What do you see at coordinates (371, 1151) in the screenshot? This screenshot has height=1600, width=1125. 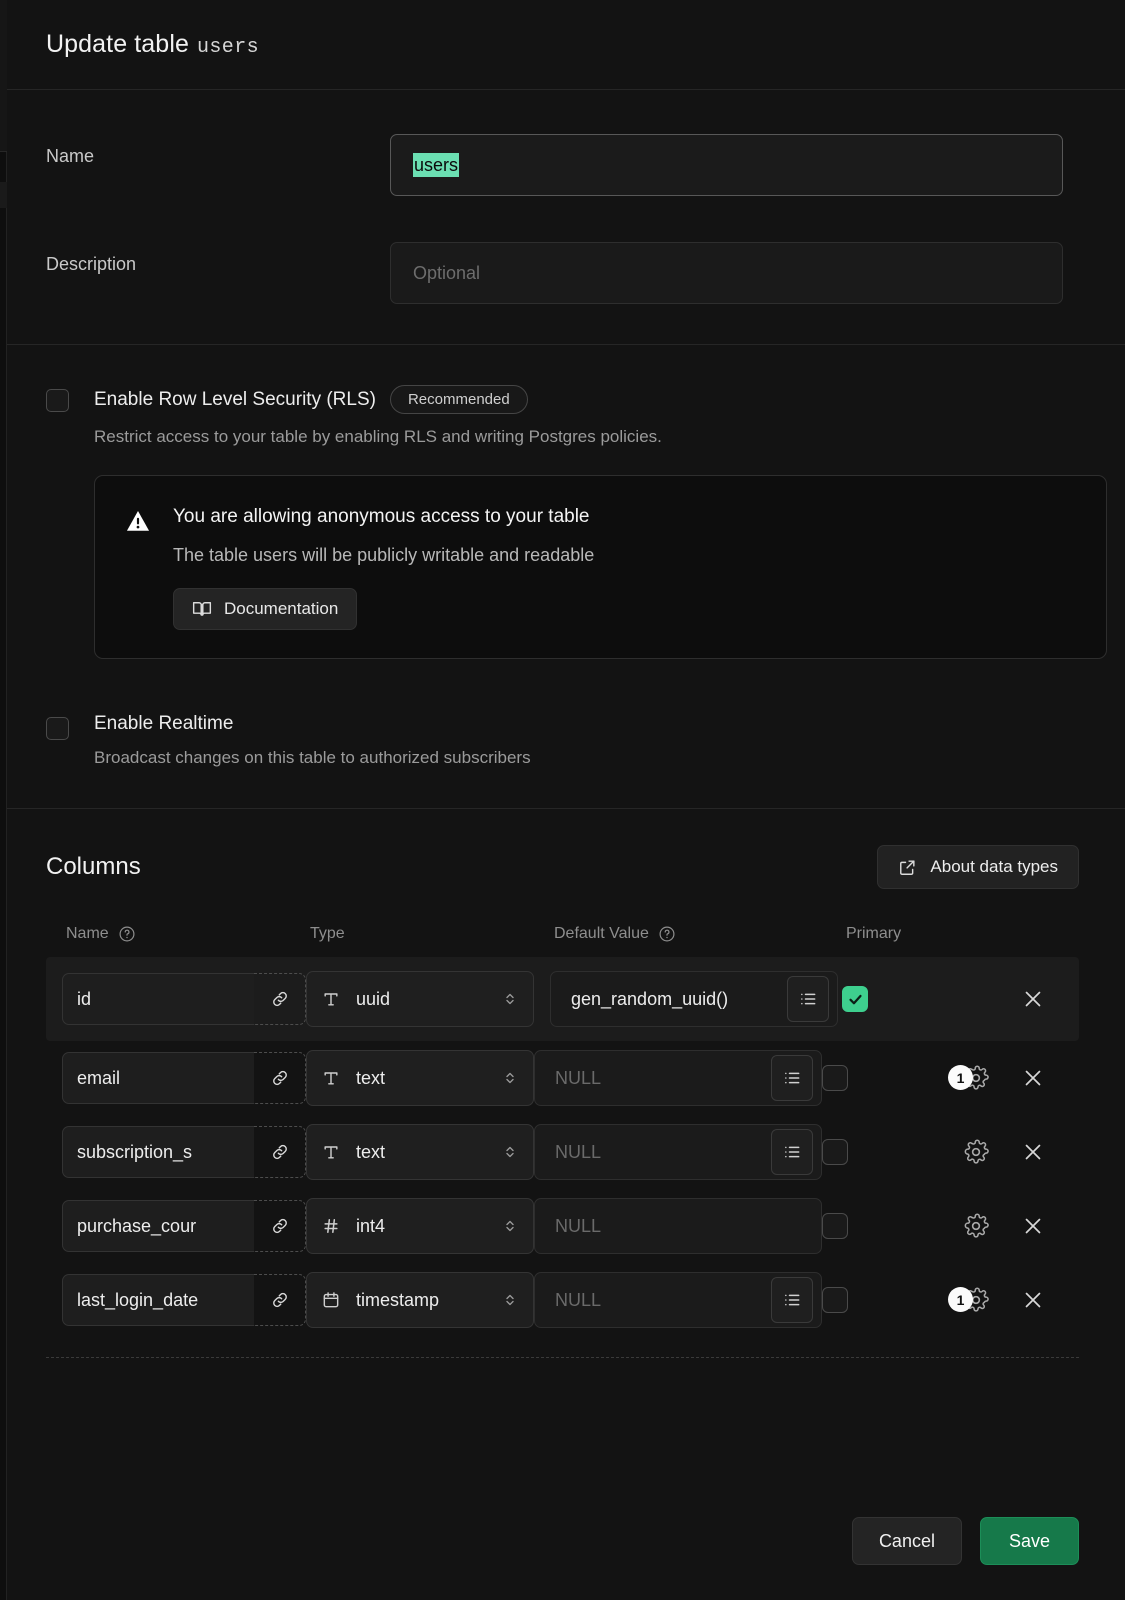 I see `column-type-value: text` at bounding box center [371, 1151].